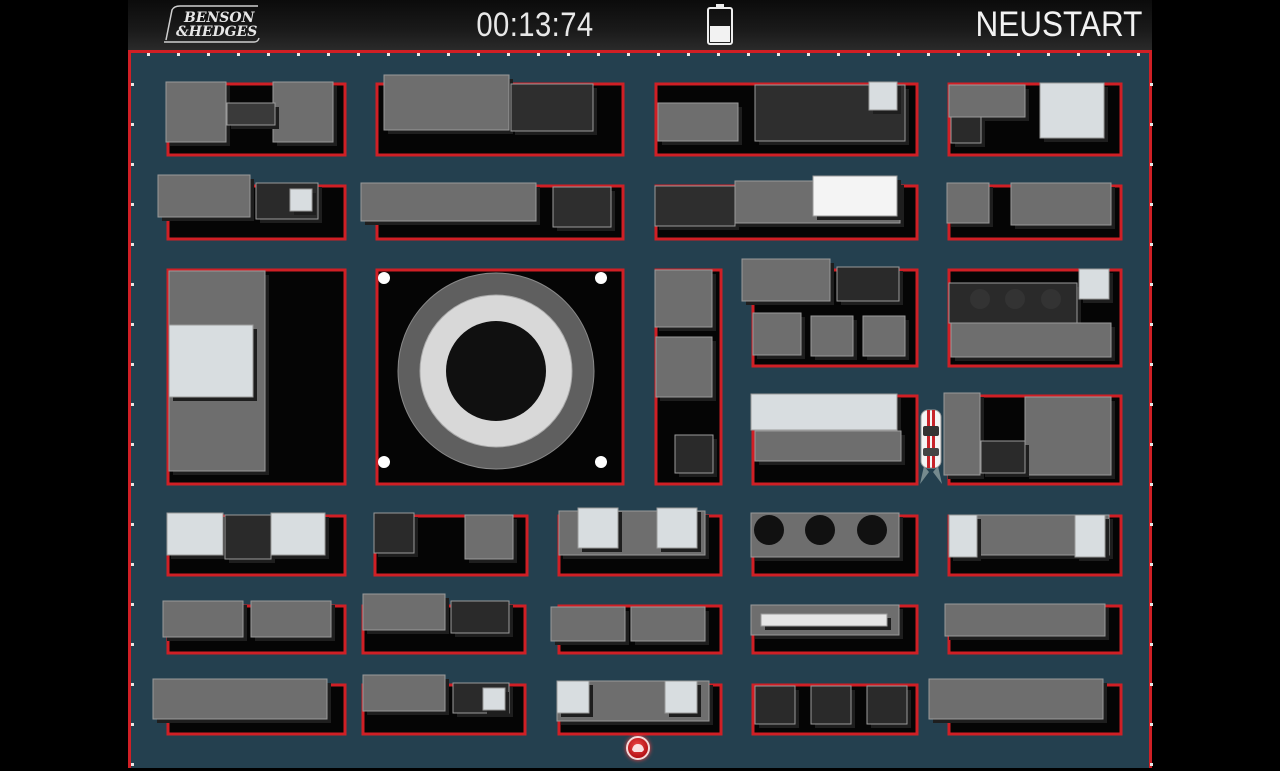 The width and height of the screenshot is (1280, 771). I want to click on timer: 00:13:74, so click(535, 25).